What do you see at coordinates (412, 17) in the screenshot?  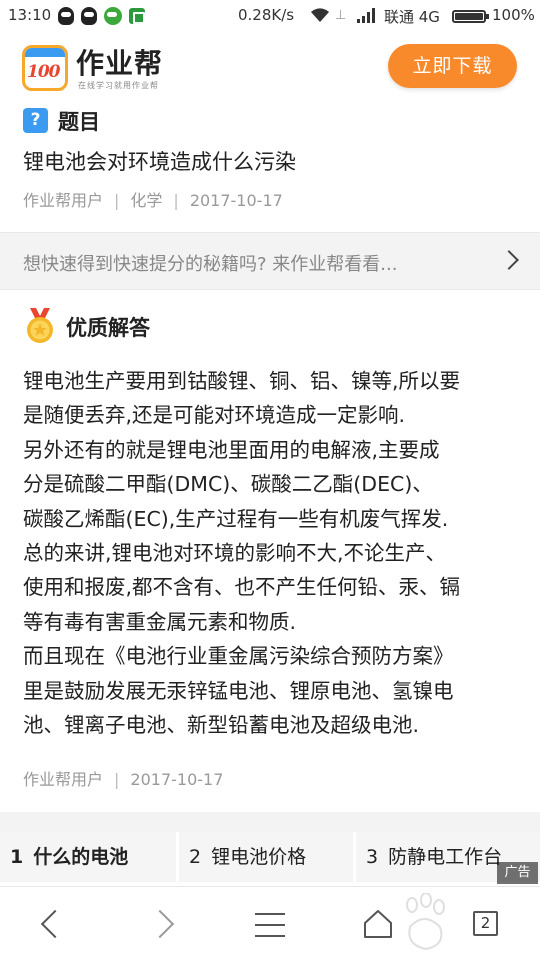 I see `carrier-label: 联通 4G` at bounding box center [412, 17].